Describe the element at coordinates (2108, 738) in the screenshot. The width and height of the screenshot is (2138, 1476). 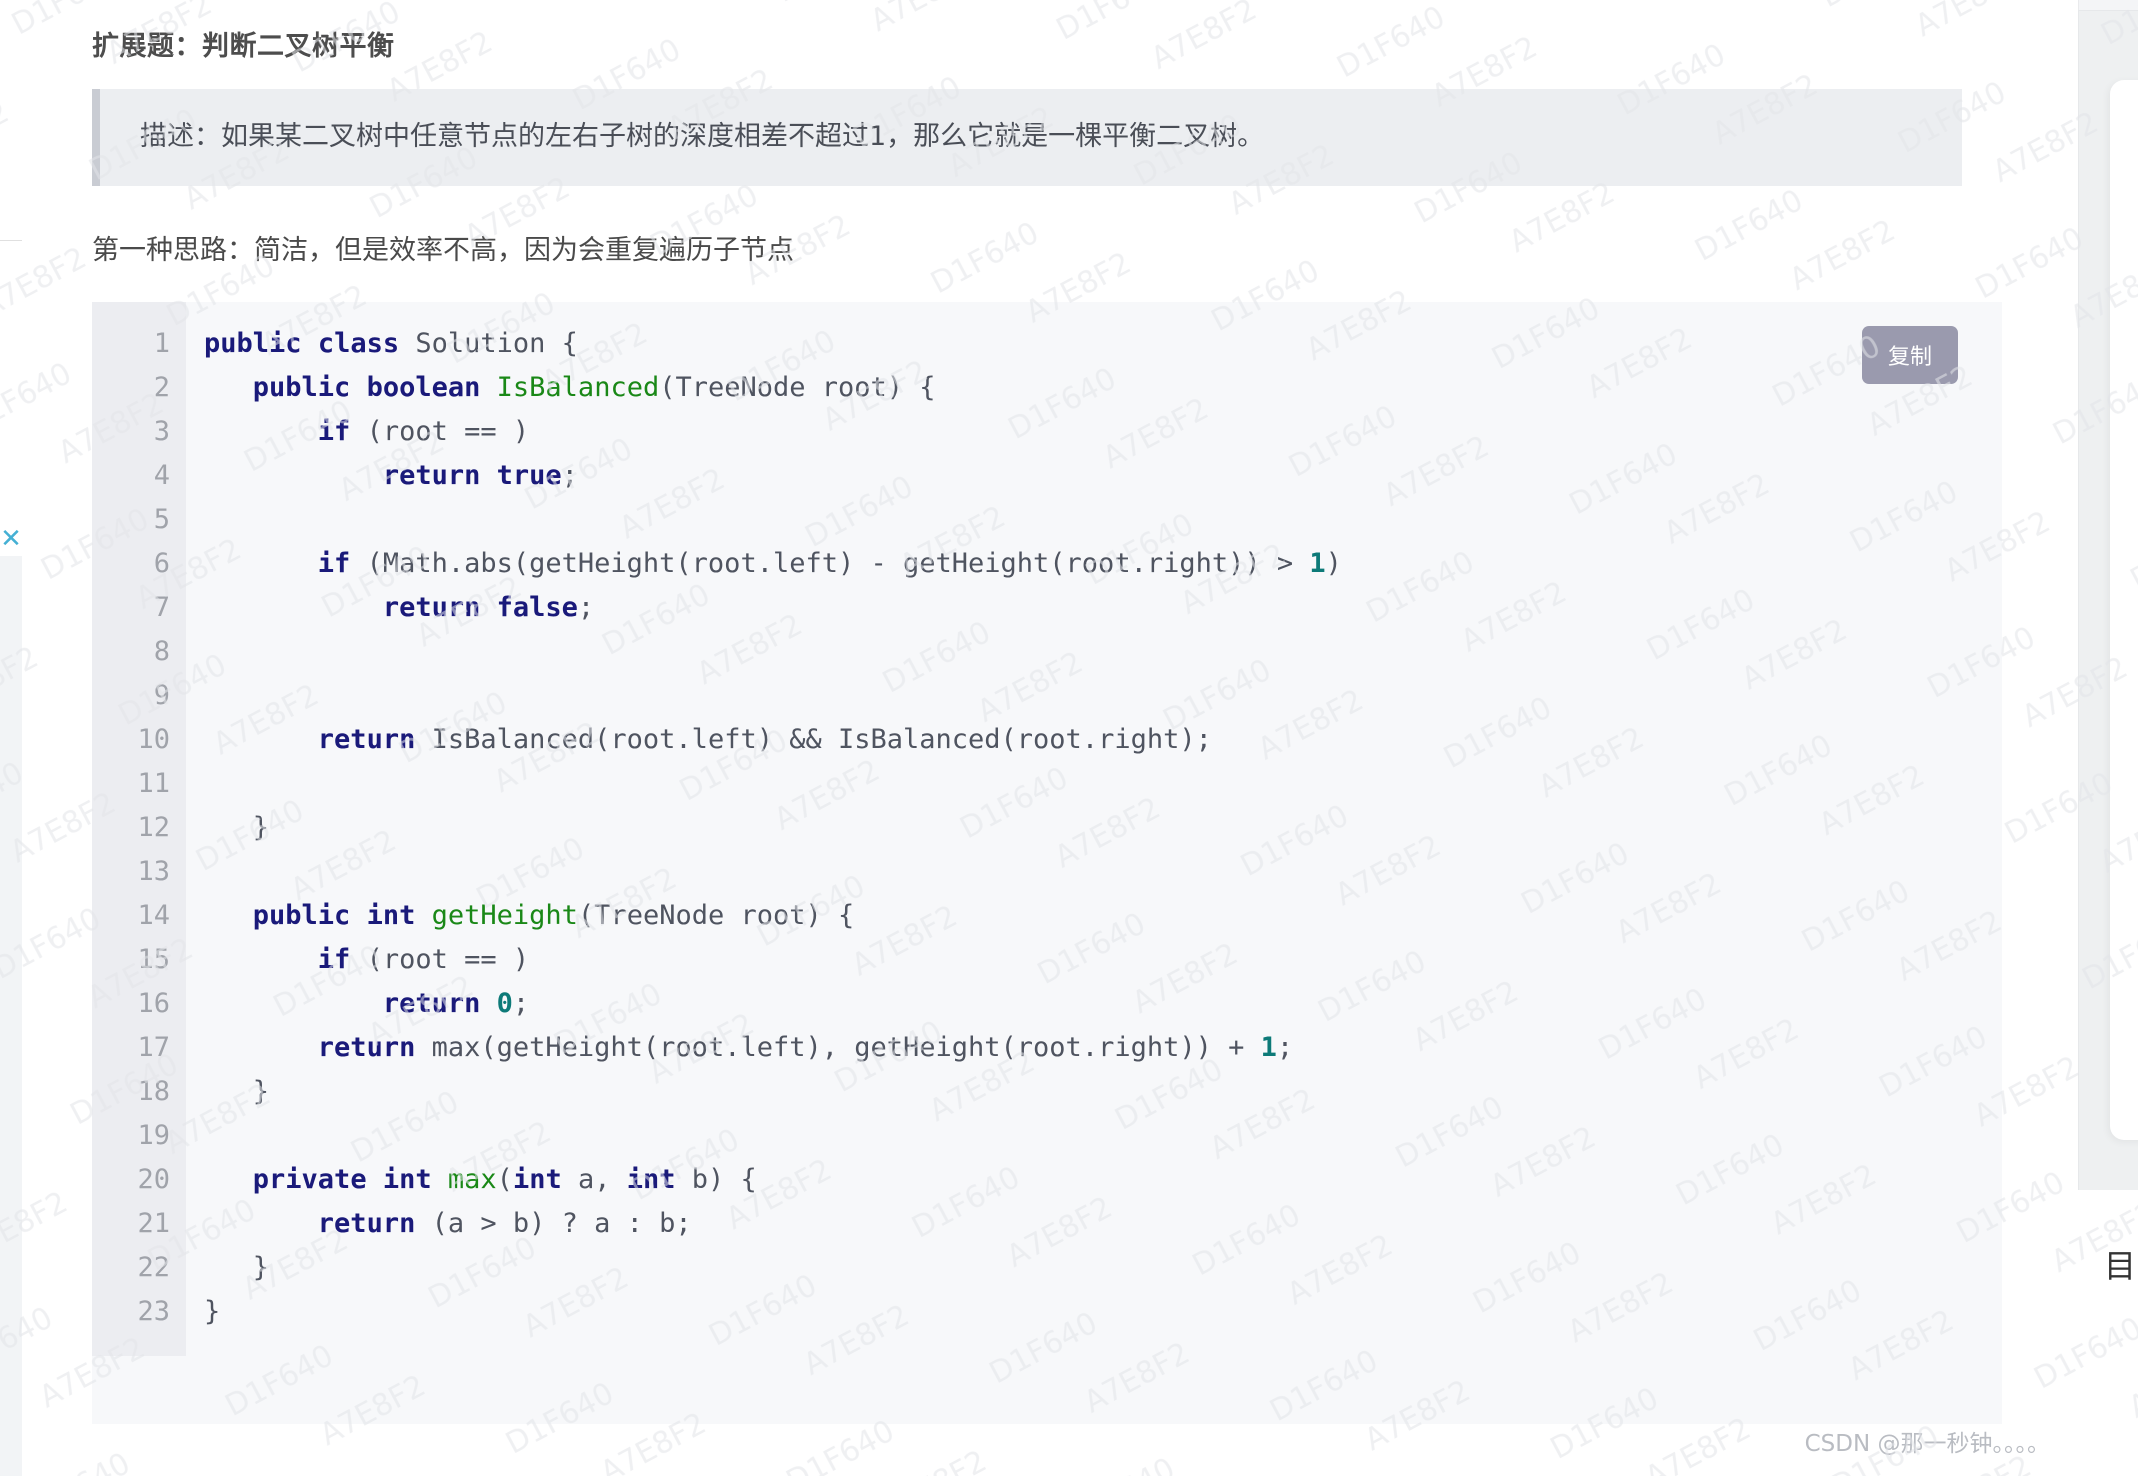
I see `right-sidebar: 目` at that location.